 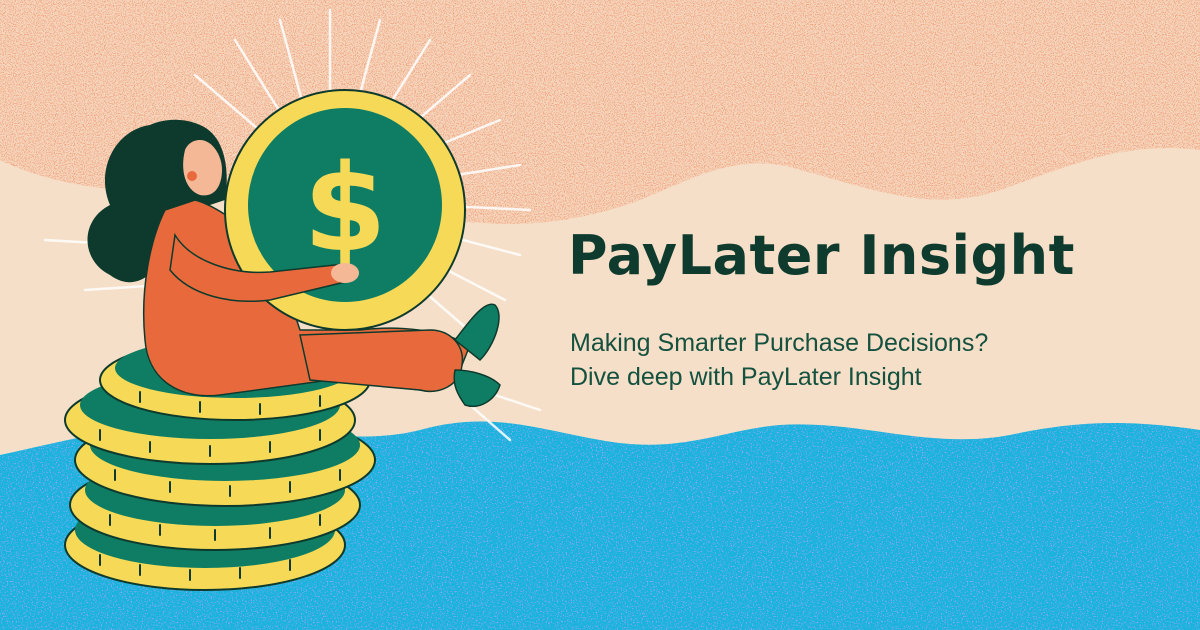 What do you see at coordinates (746, 377) in the screenshot?
I see `subtitle-line-2: Dive deep with PayLater Insight` at bounding box center [746, 377].